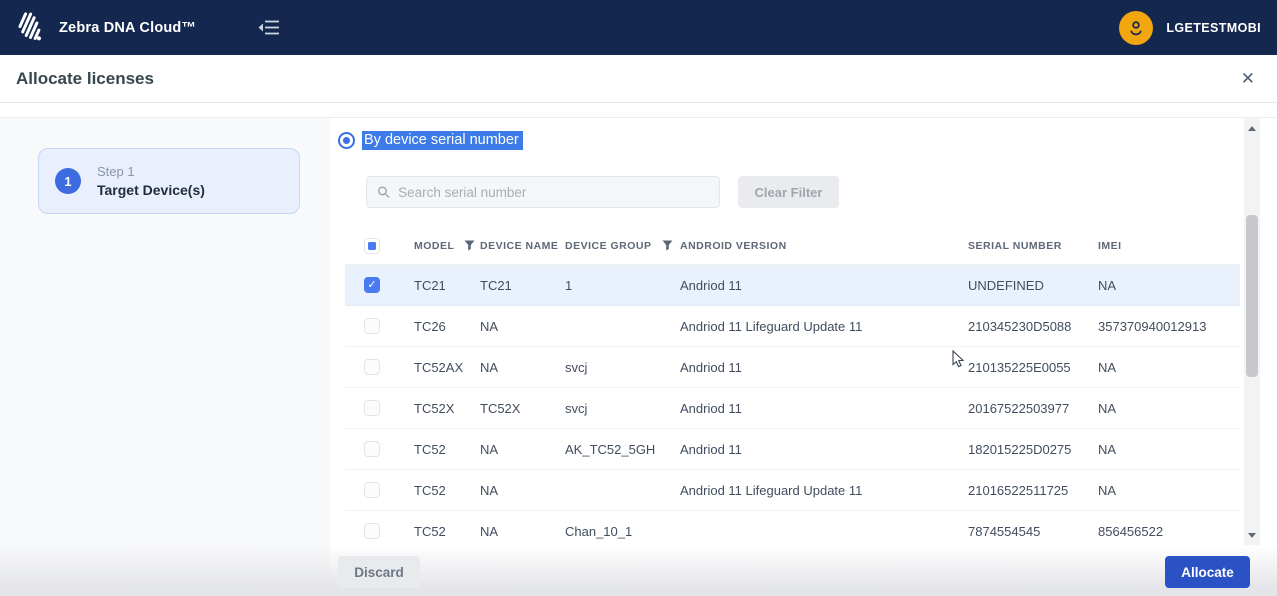 This screenshot has height=596, width=1277. I want to click on row-checkbox: ✓, so click(372, 285).